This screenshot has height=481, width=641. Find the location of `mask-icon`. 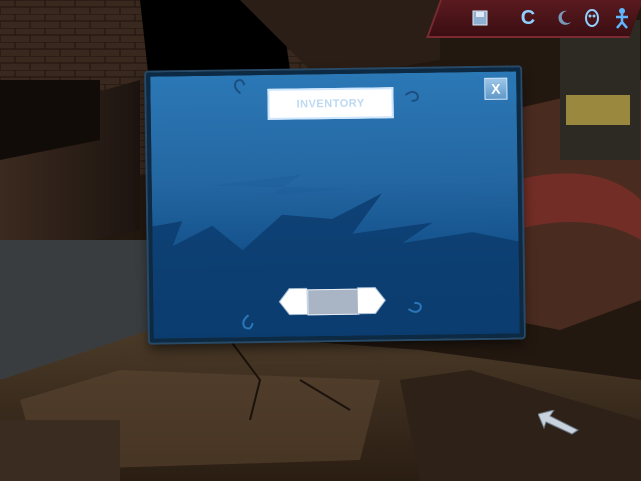

mask-icon is located at coordinates (592, 18).